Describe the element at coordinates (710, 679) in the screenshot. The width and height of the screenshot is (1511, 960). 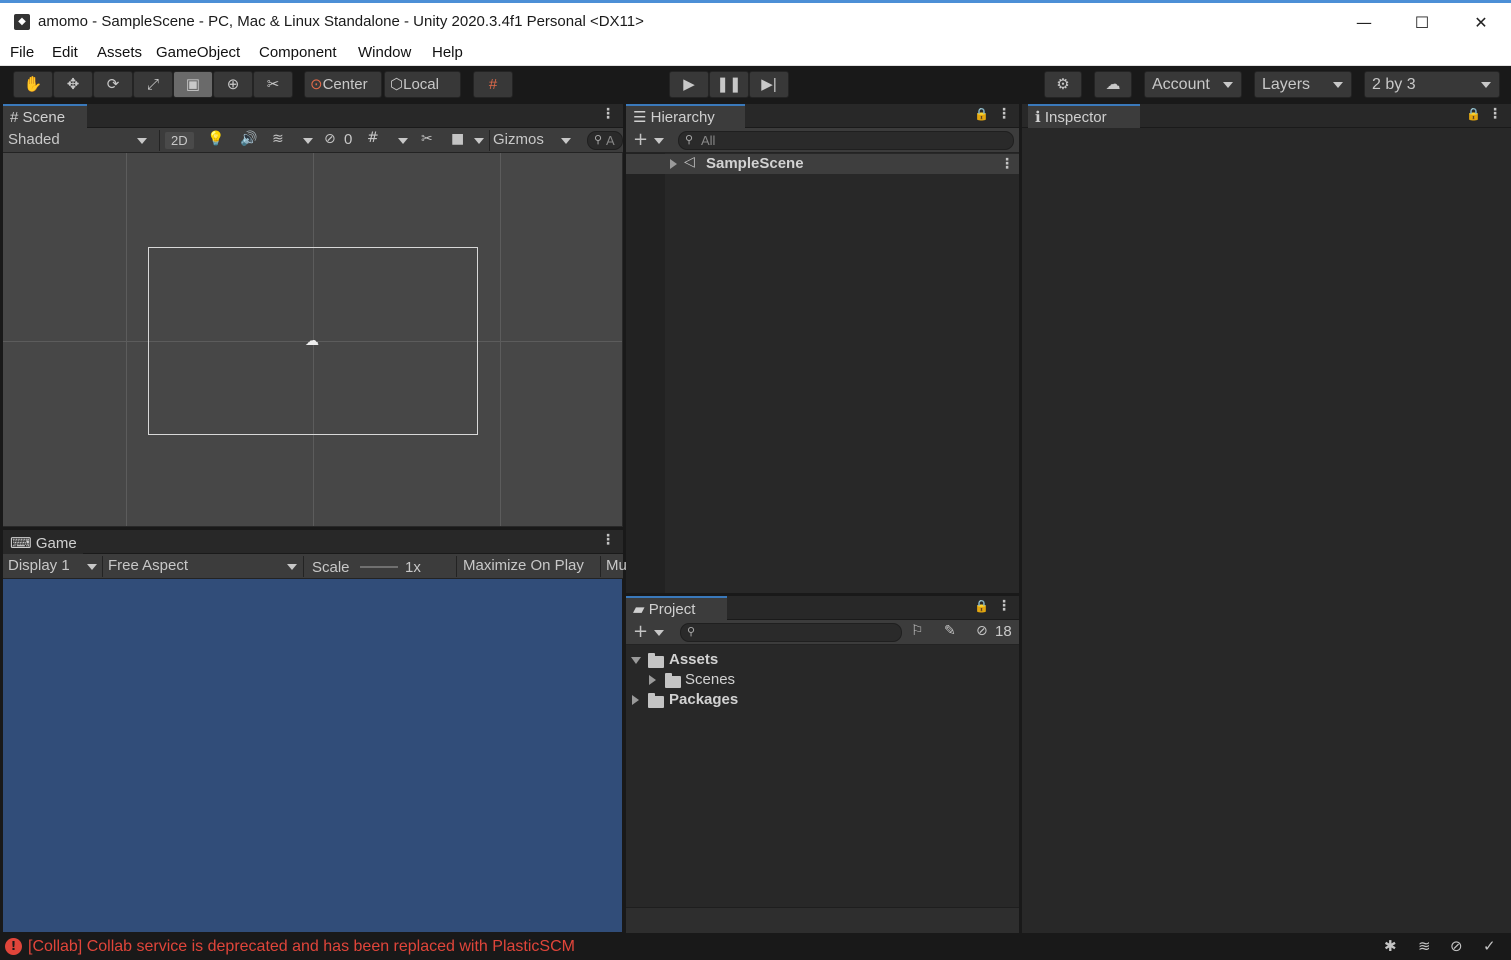
I see `tree-item-scenes: Scenes` at that location.